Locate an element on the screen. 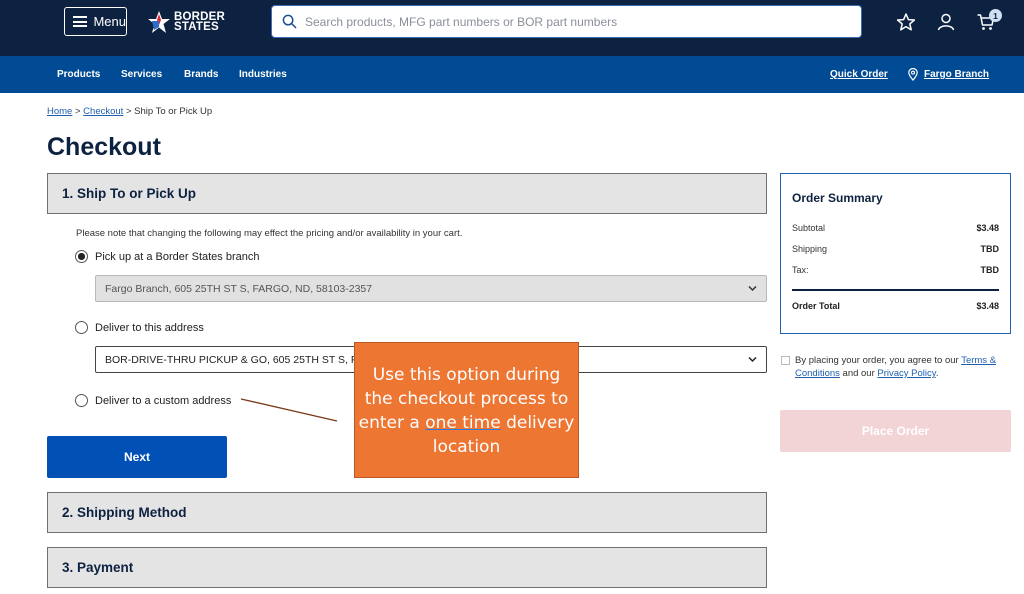  shipping-label: Shipping is located at coordinates (810, 249).